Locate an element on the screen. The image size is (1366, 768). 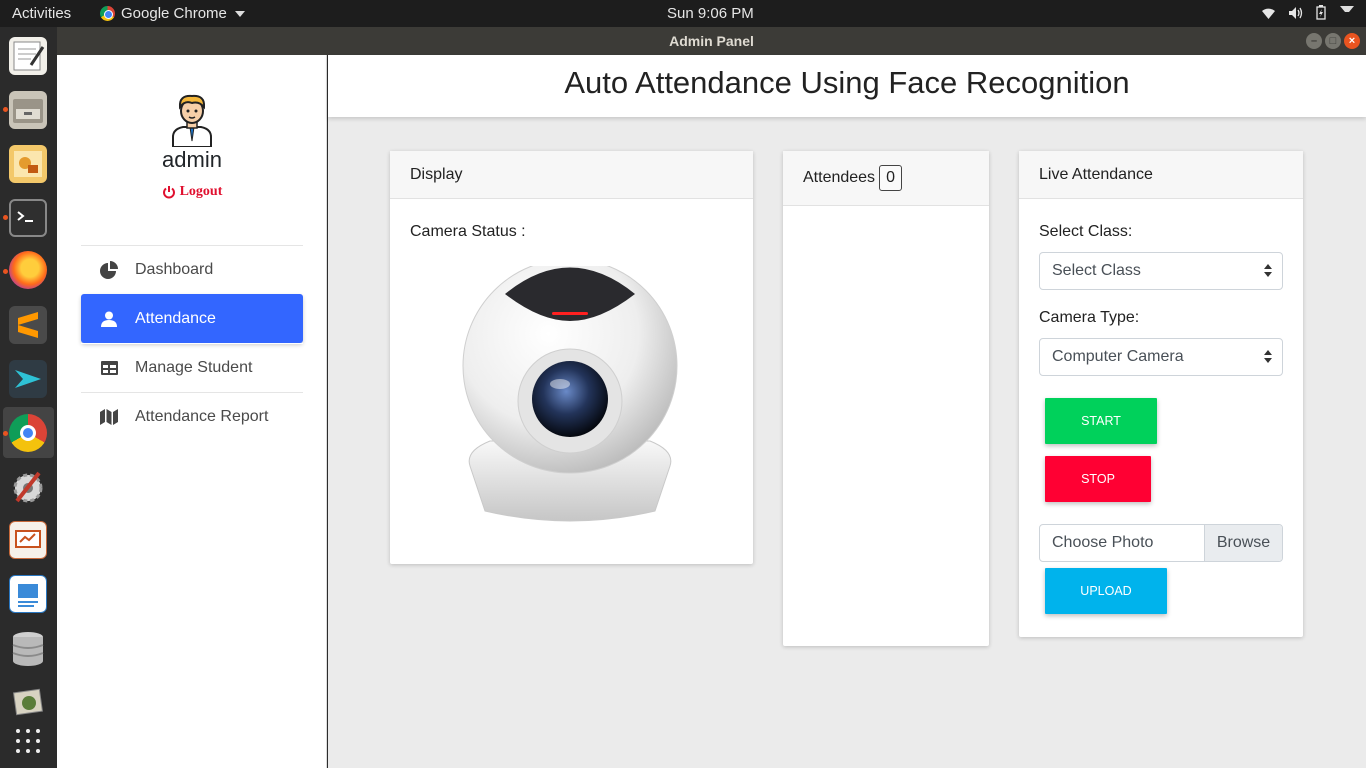
user-avatar is located at coordinates (192, 120).